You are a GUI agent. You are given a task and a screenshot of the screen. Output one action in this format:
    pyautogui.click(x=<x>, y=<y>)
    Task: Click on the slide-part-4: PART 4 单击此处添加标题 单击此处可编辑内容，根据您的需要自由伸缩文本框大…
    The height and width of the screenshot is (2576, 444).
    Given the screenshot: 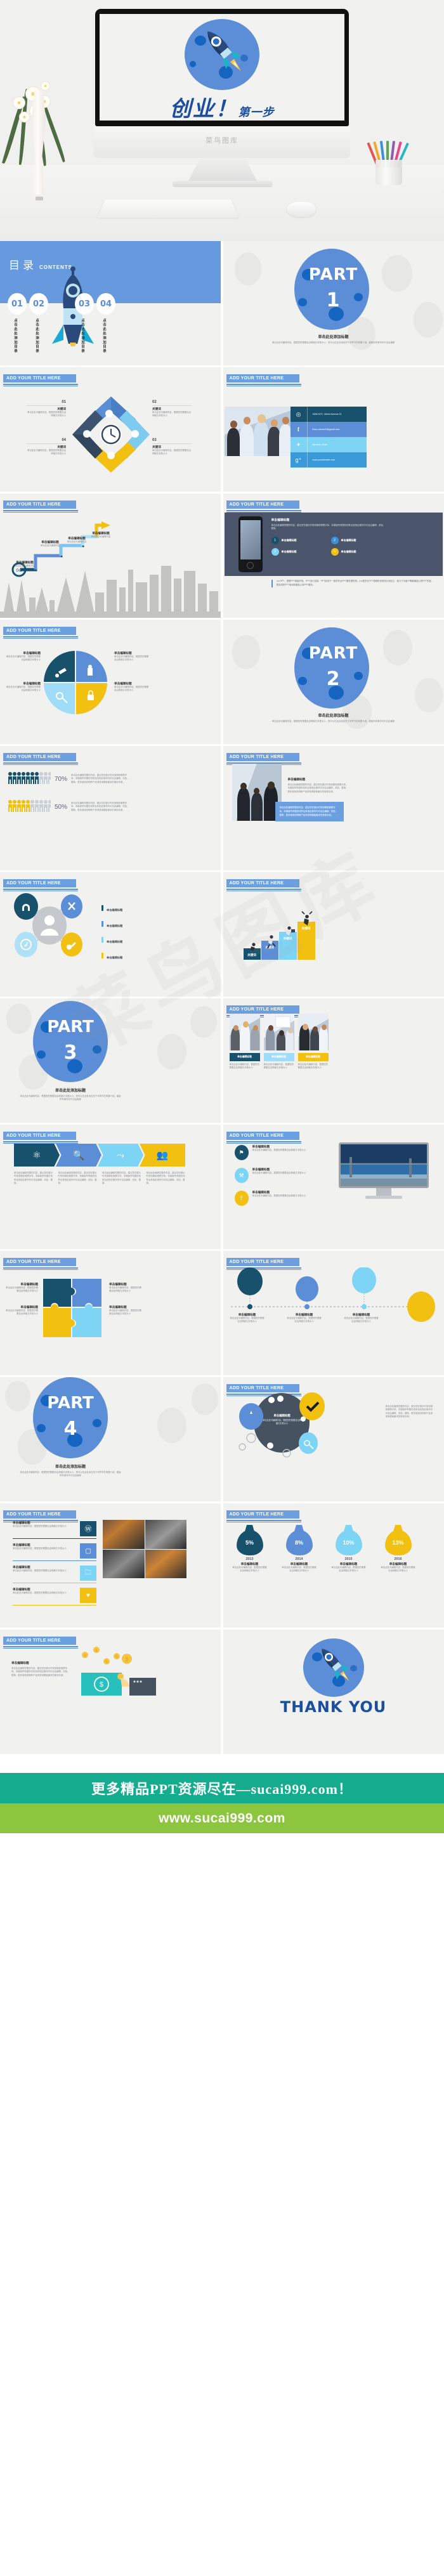 What is the action you would take?
    pyautogui.click(x=110, y=1439)
    